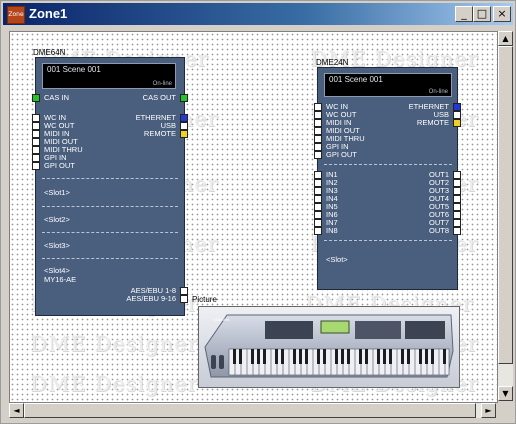 The width and height of the screenshot is (516, 424). I want to click on slot-3: <Slot3>, so click(57, 245).